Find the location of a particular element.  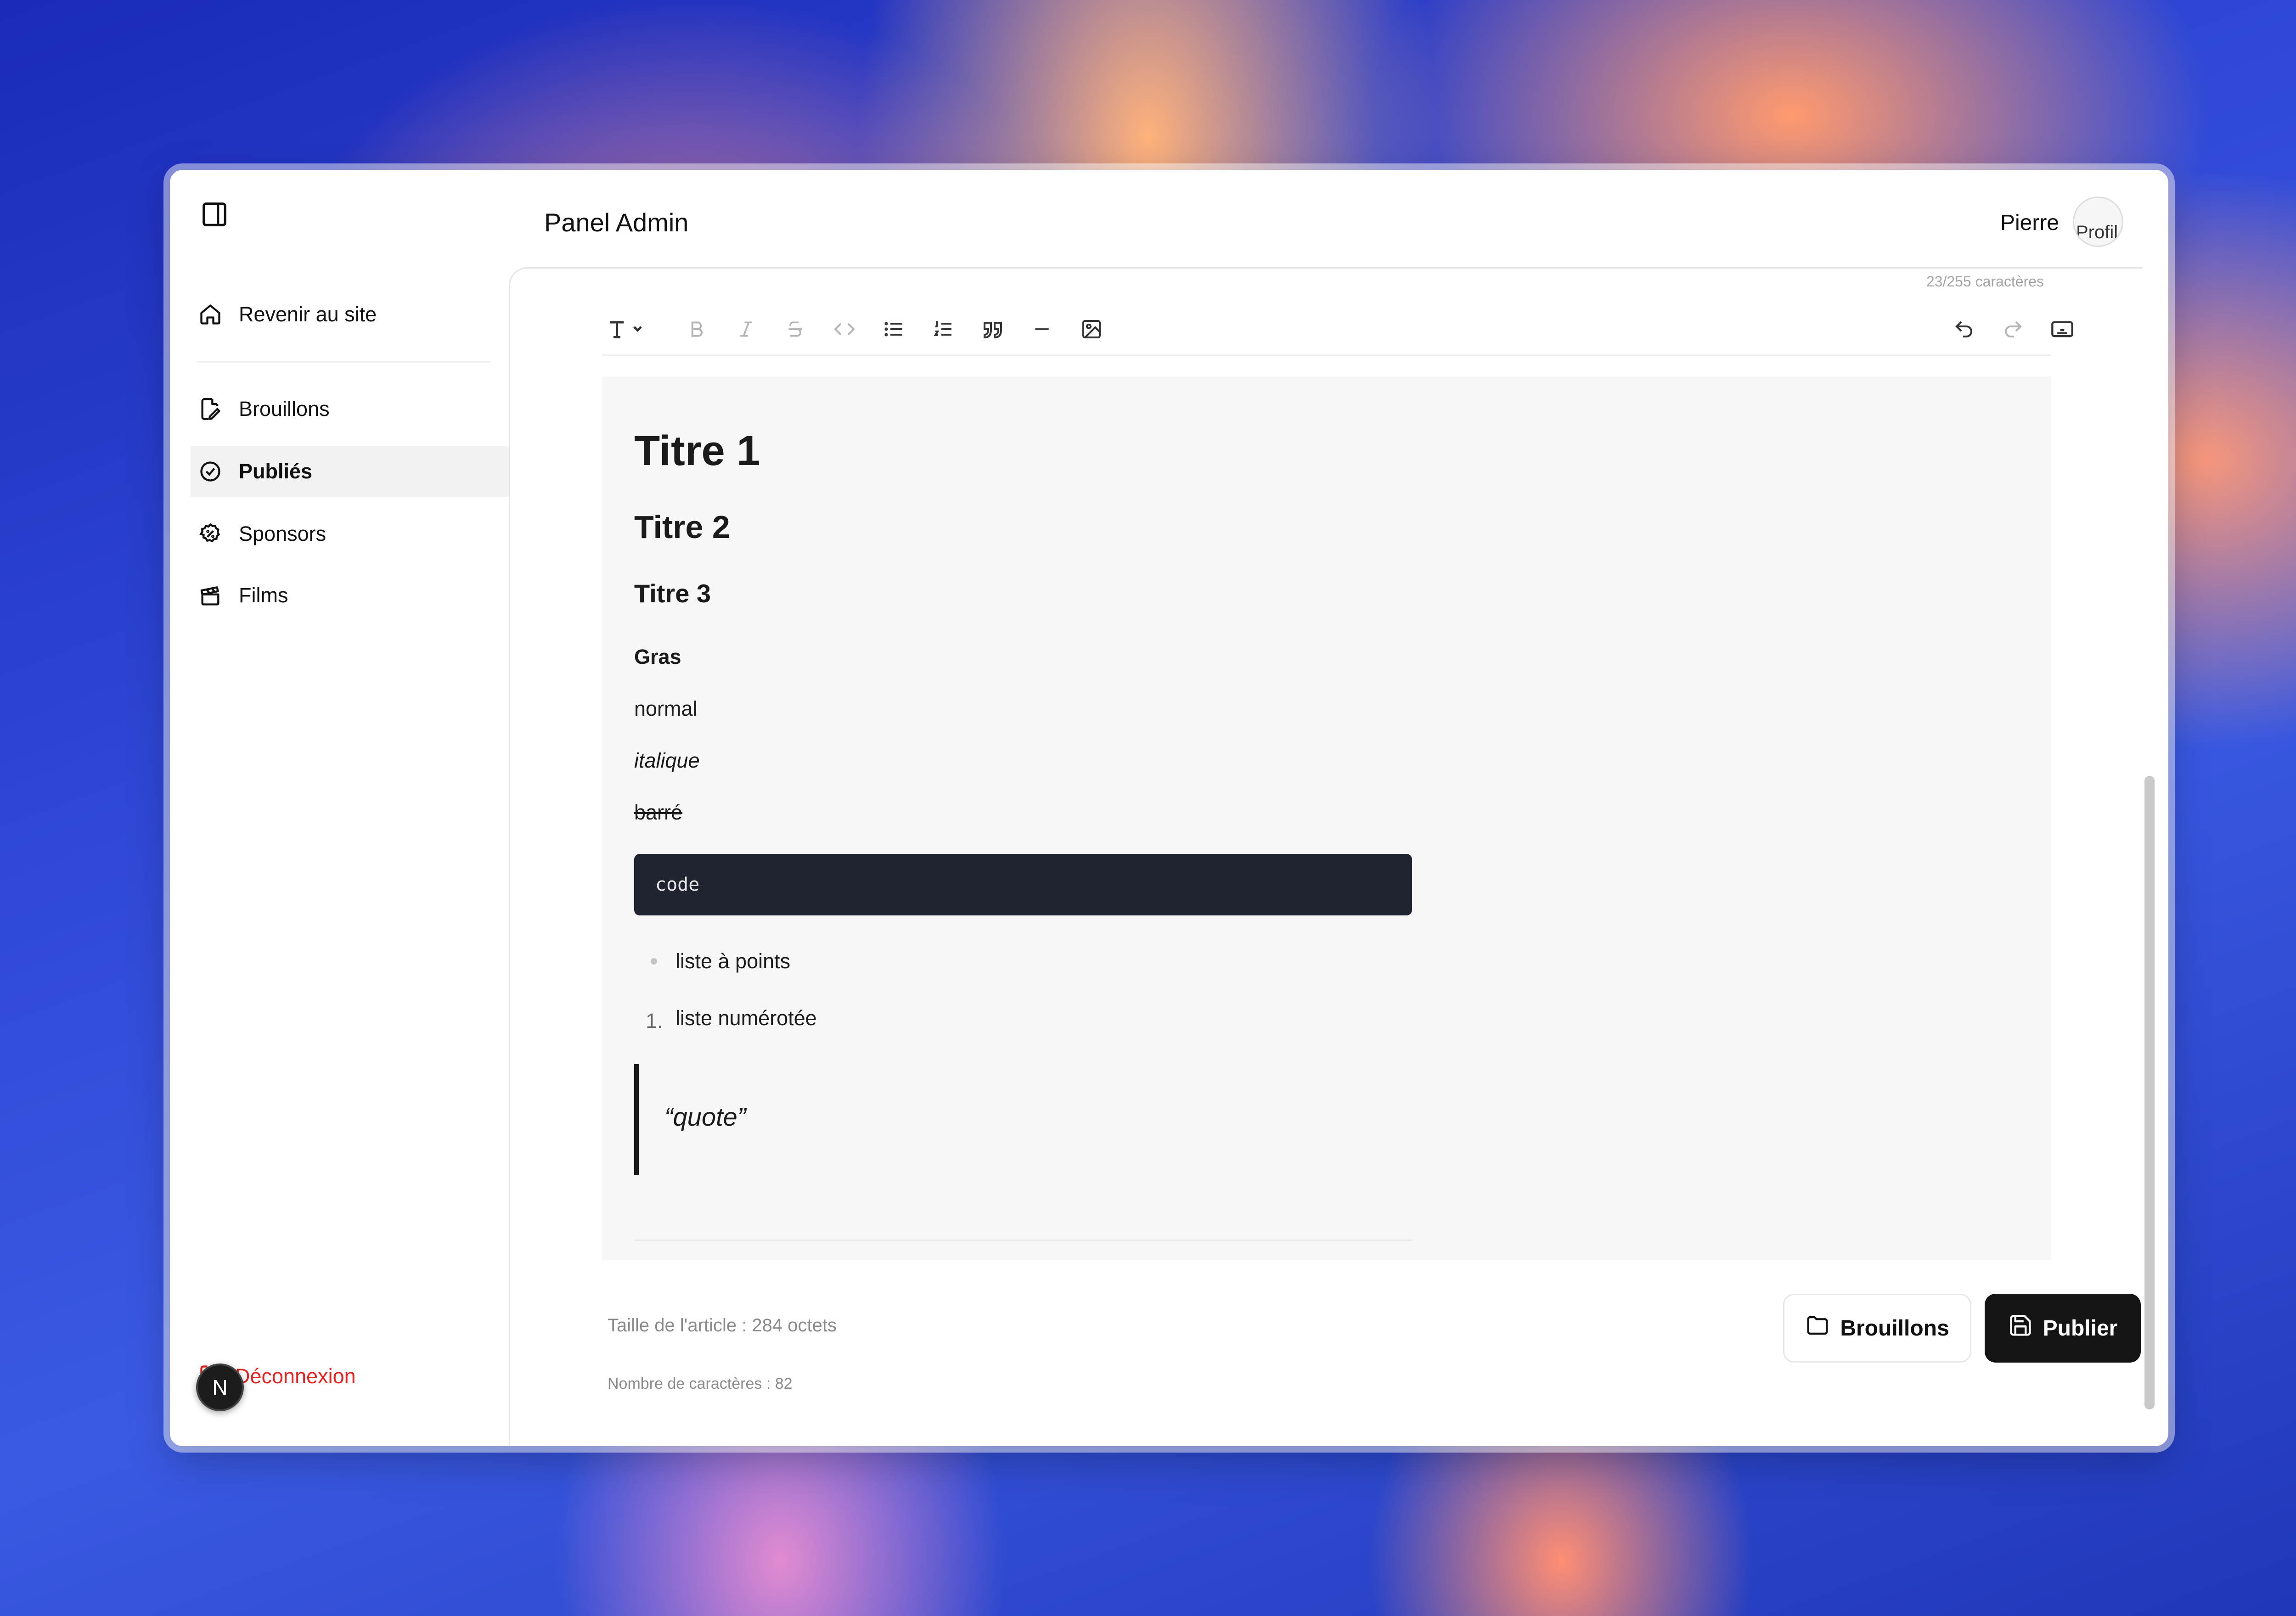

sidebar-item-published: Publiés is located at coordinates (350, 472).